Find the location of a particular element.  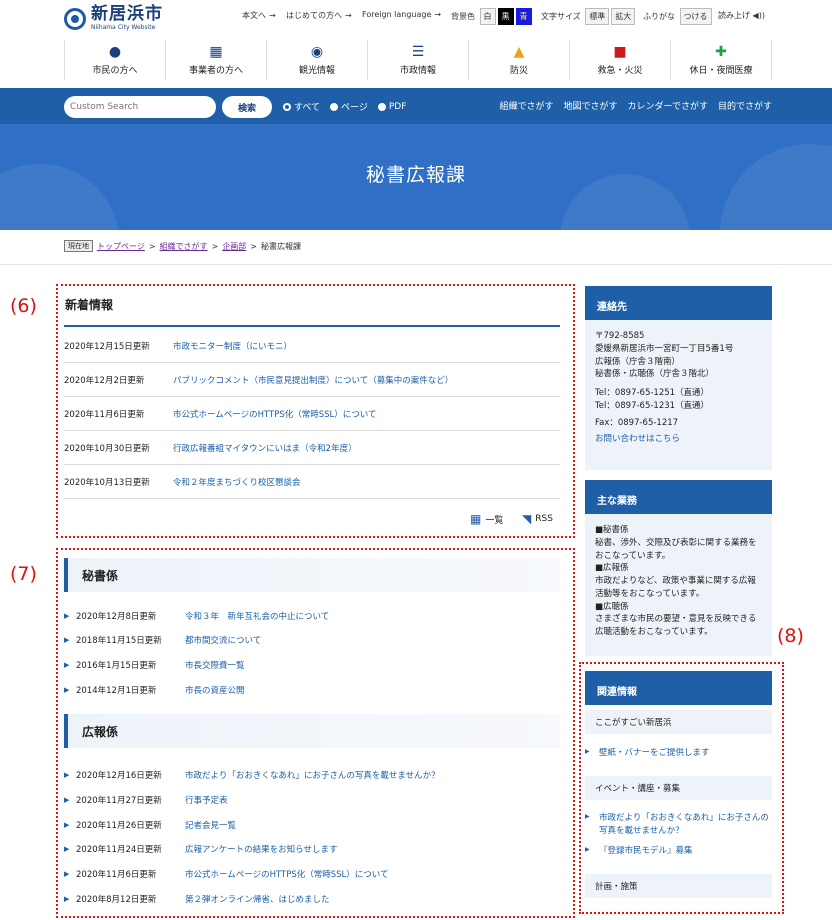

gnav-item-tourism: ◉ 観光情報 is located at coordinates (316, 60).